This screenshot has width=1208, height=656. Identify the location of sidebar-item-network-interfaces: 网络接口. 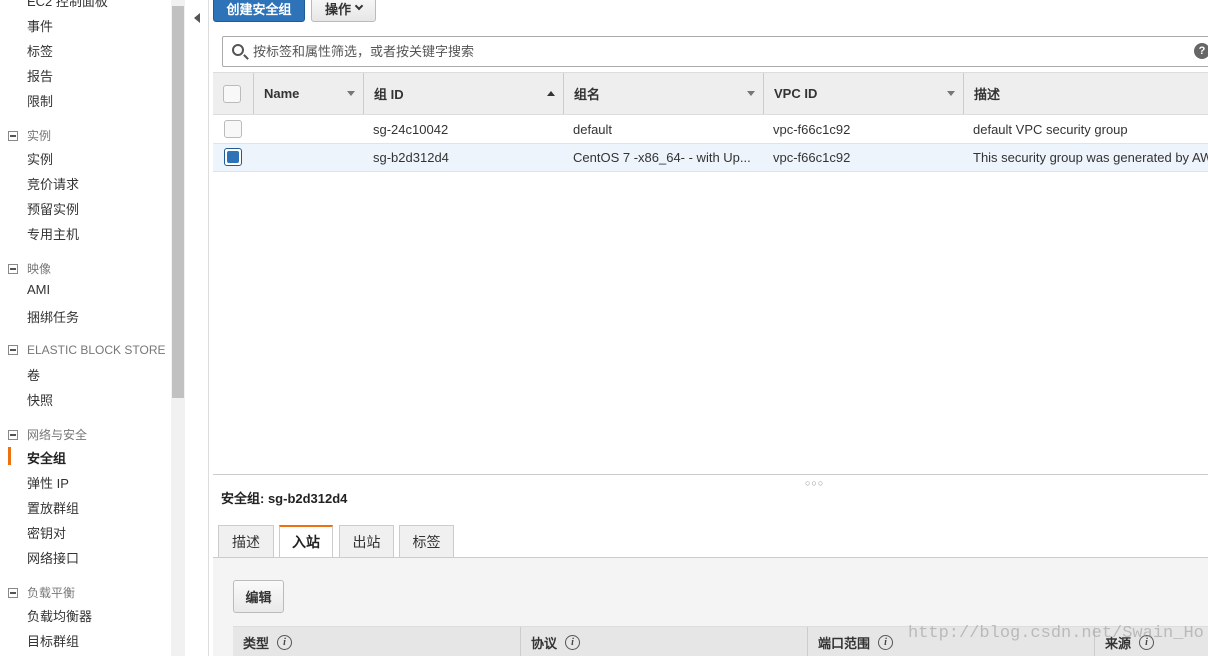
(53, 557).